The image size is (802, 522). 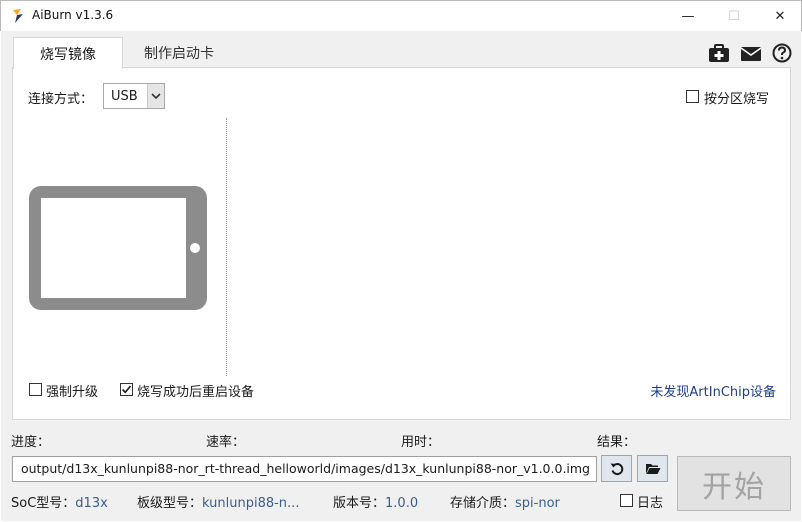 I want to click on force-upgrade-checkbox, so click(x=35, y=389).